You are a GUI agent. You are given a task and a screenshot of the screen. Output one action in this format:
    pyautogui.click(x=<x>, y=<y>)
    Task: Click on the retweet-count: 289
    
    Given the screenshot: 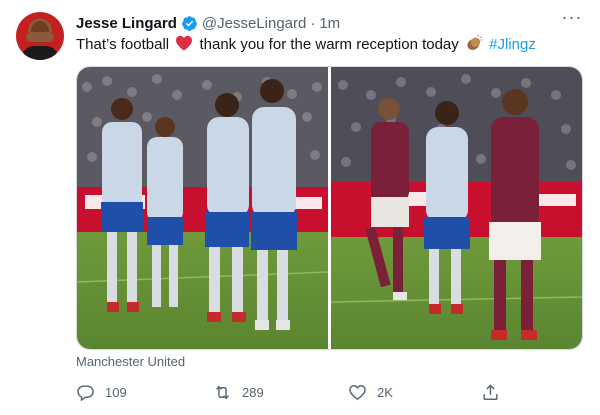 What is the action you would take?
    pyautogui.click(x=253, y=392)
    